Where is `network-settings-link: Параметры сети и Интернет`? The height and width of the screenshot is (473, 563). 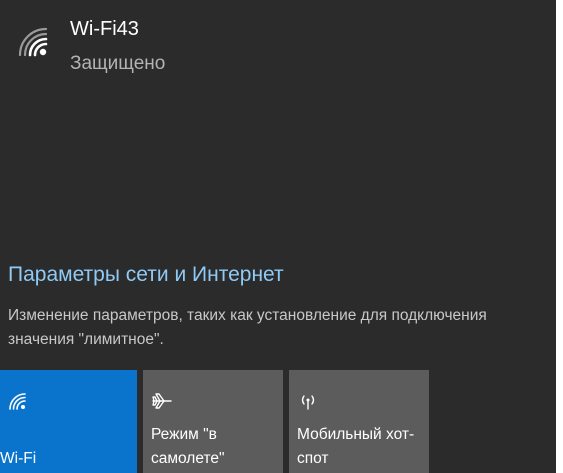
network-settings-link: Параметры сети и Интернет is located at coordinates (146, 275).